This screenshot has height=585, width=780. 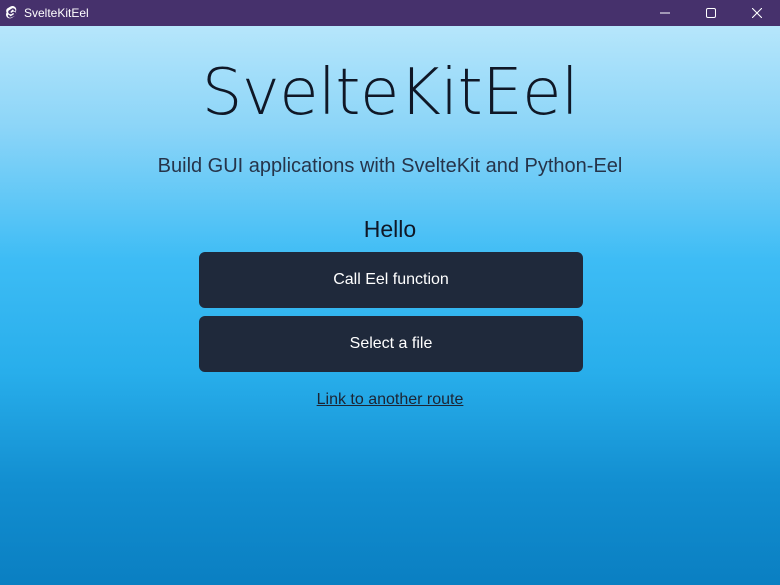 I want to click on route-link-container: Link to another route, so click(x=390, y=400).